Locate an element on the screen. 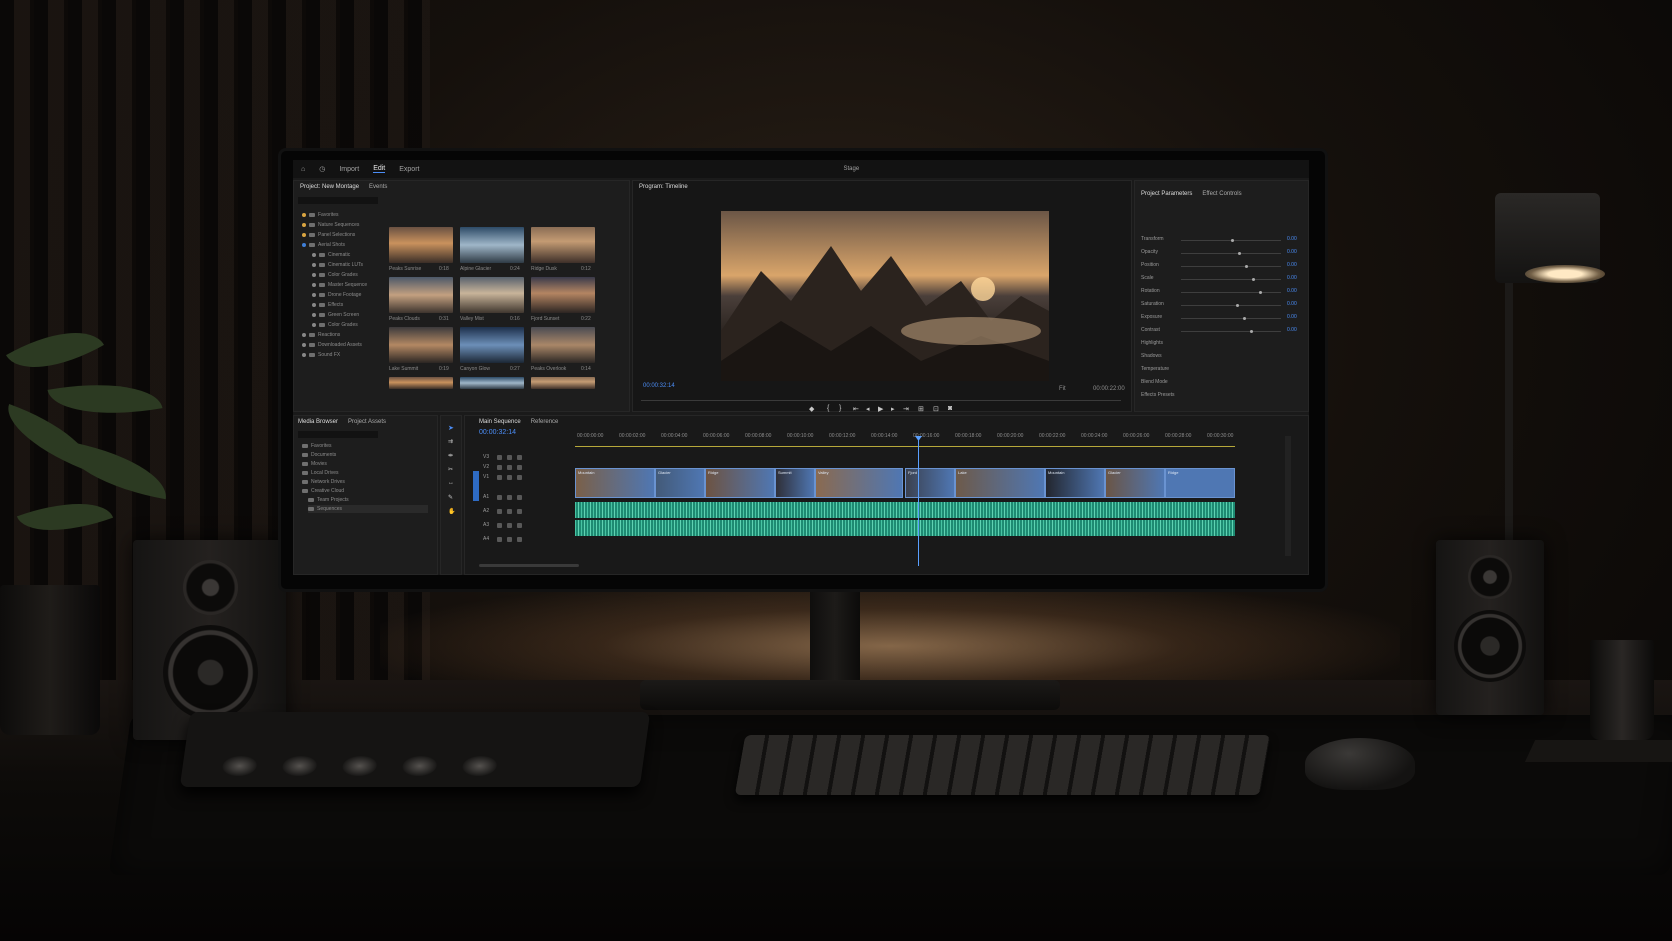 The image size is (1672, 941). project-search-input is located at coordinates (338, 200).